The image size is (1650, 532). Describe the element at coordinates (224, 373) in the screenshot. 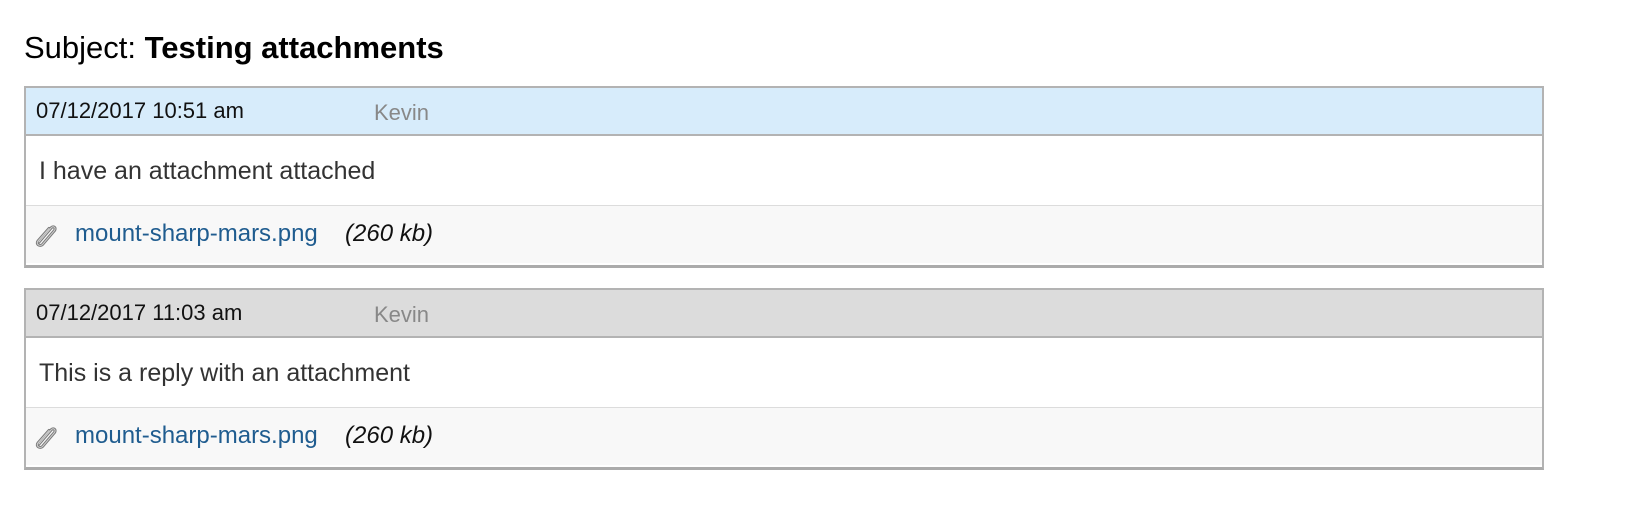

I see `entry-message: This is a reply with an attachment` at that location.